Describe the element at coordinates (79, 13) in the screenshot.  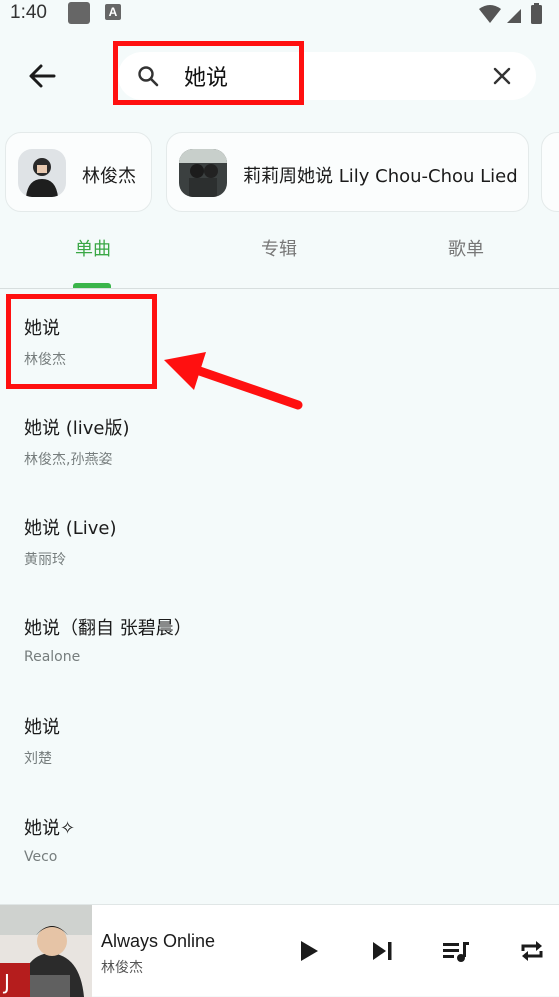
I see `notification-app-icon` at that location.